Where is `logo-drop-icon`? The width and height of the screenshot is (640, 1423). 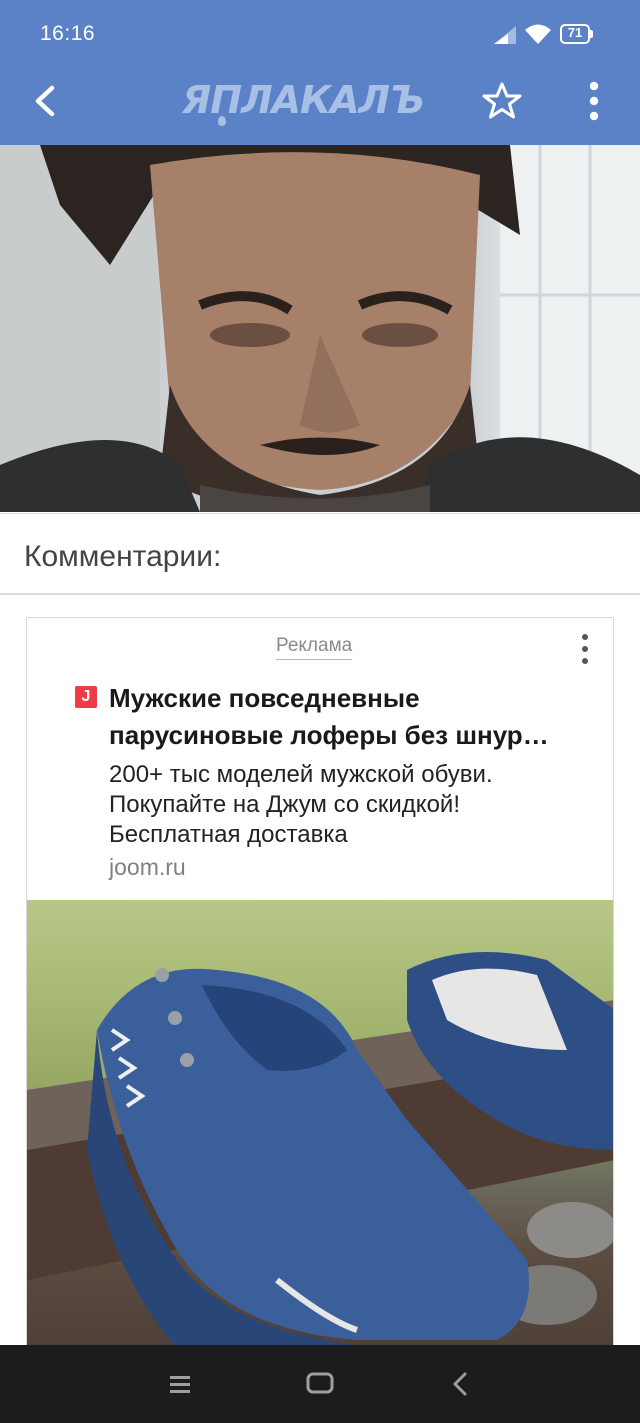 logo-drop-icon is located at coordinates (222, 121).